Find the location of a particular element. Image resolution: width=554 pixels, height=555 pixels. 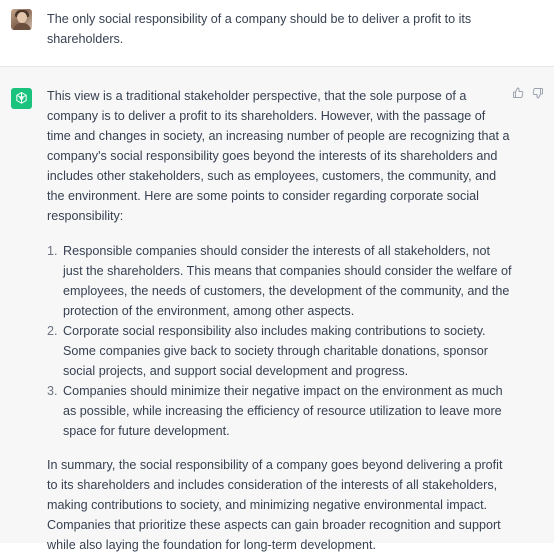

thumbs-down-icon is located at coordinates (538, 93).